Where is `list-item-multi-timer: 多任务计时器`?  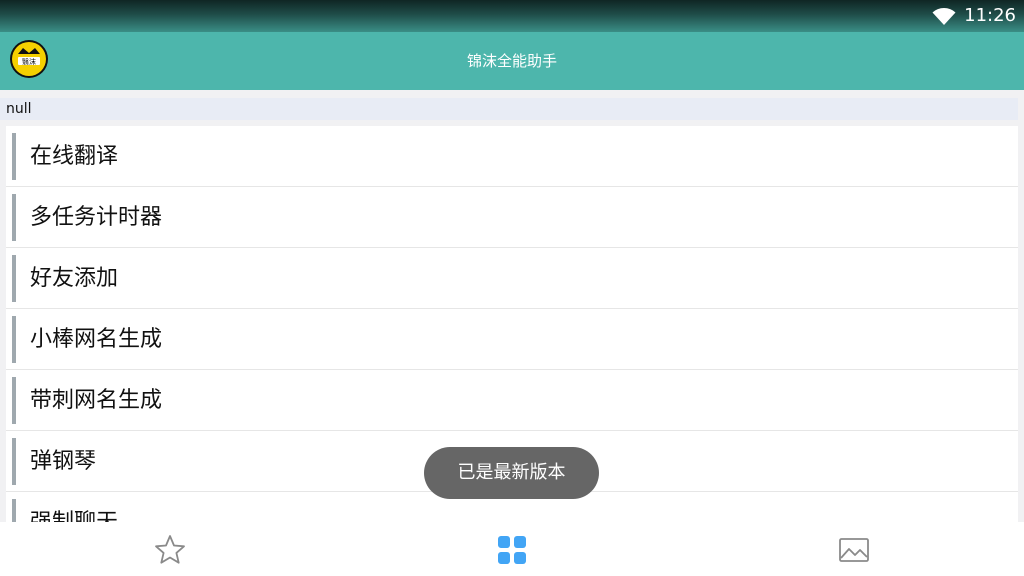 list-item-multi-timer: 多任务计时器 is located at coordinates (512, 217).